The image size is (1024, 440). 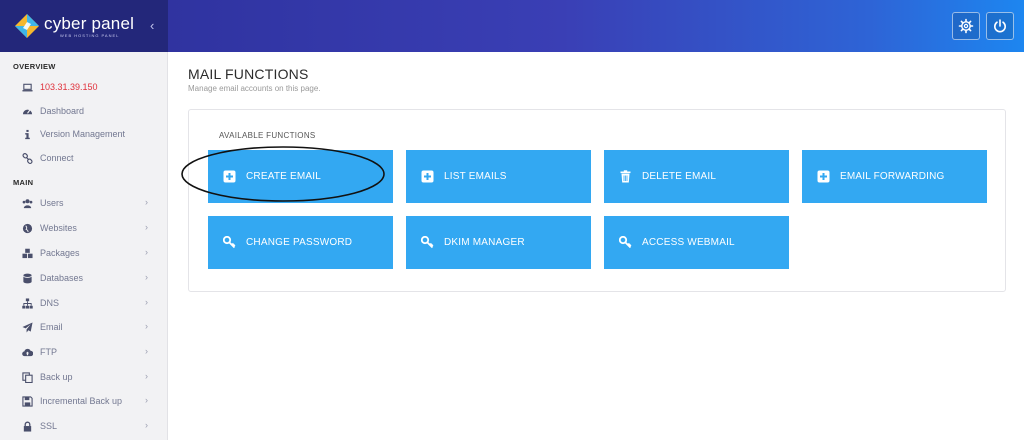 I want to click on power-icon, so click(x=1000, y=26).